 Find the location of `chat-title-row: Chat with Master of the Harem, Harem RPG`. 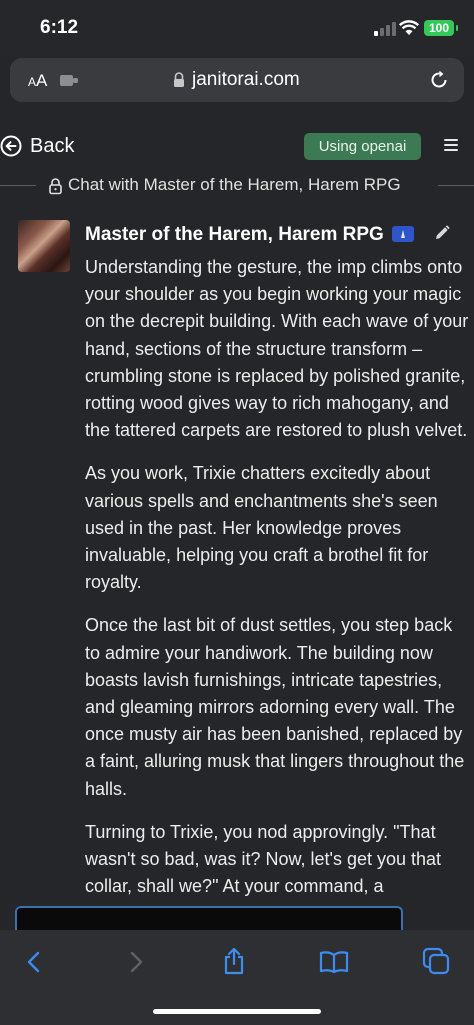

chat-title-row: Chat with Master of the Harem, Harem RPG is located at coordinates (237, 186).